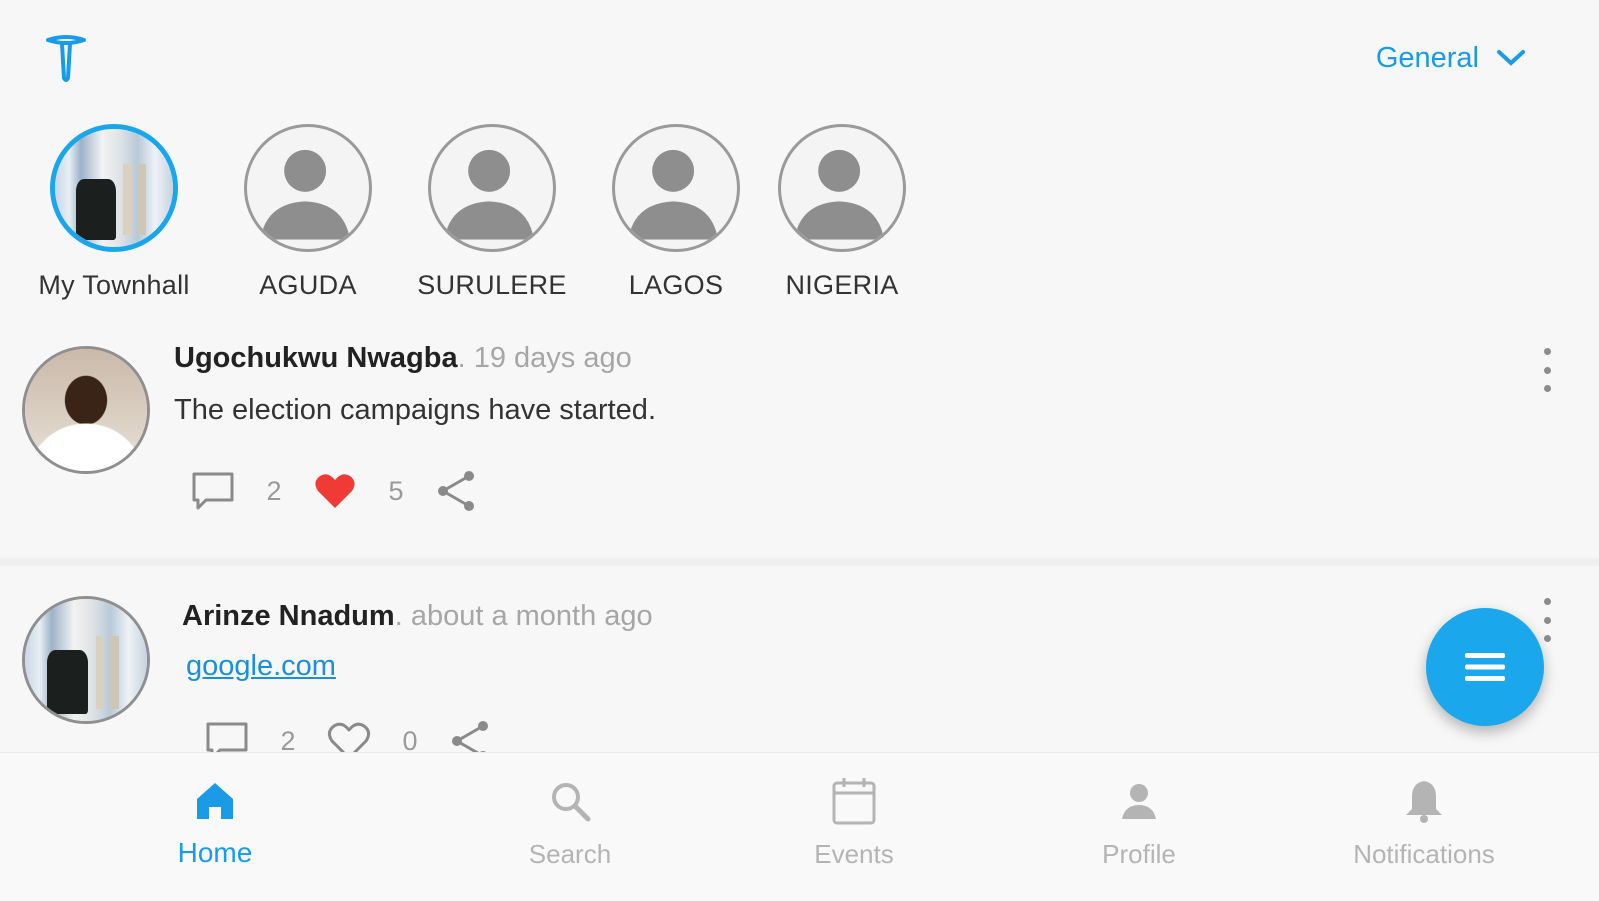  I want to click on scope-dropdown: General, so click(1451, 58).